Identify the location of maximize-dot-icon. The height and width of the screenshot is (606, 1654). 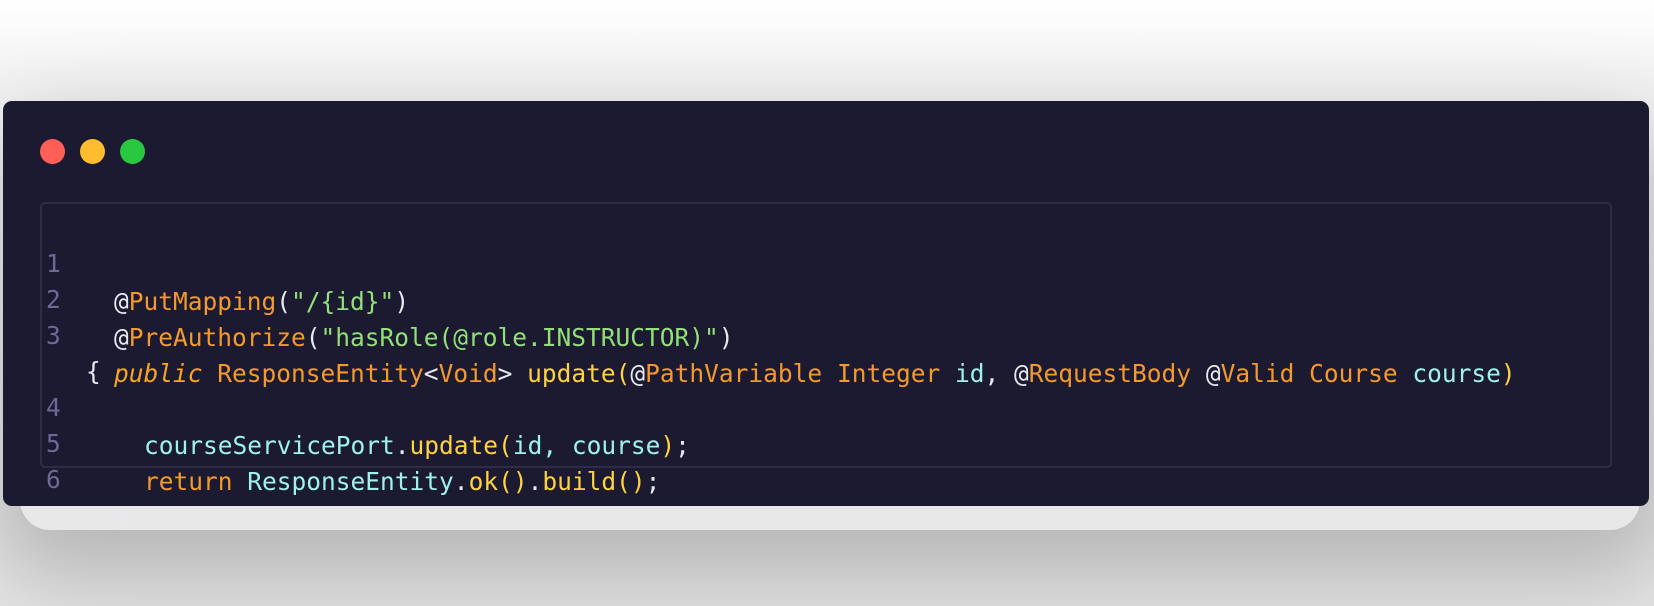
(132, 151).